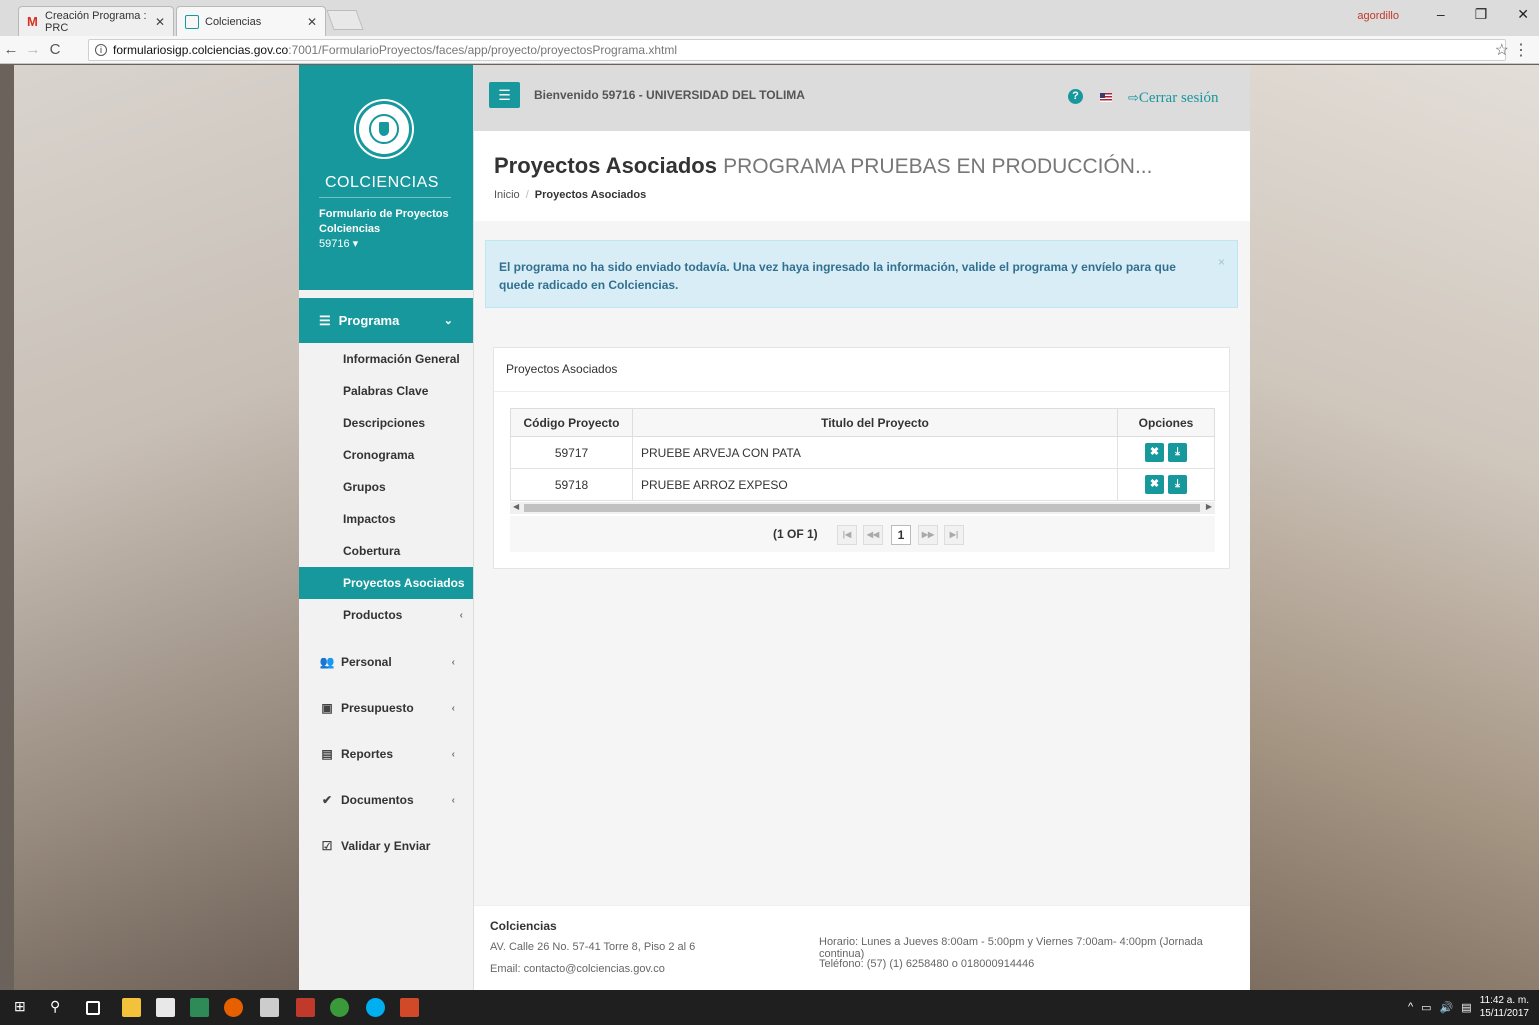 This screenshot has width=1539, height=1025. What do you see at coordinates (1504, 1013) in the screenshot?
I see `clock-date: 15/11/2017` at bounding box center [1504, 1013].